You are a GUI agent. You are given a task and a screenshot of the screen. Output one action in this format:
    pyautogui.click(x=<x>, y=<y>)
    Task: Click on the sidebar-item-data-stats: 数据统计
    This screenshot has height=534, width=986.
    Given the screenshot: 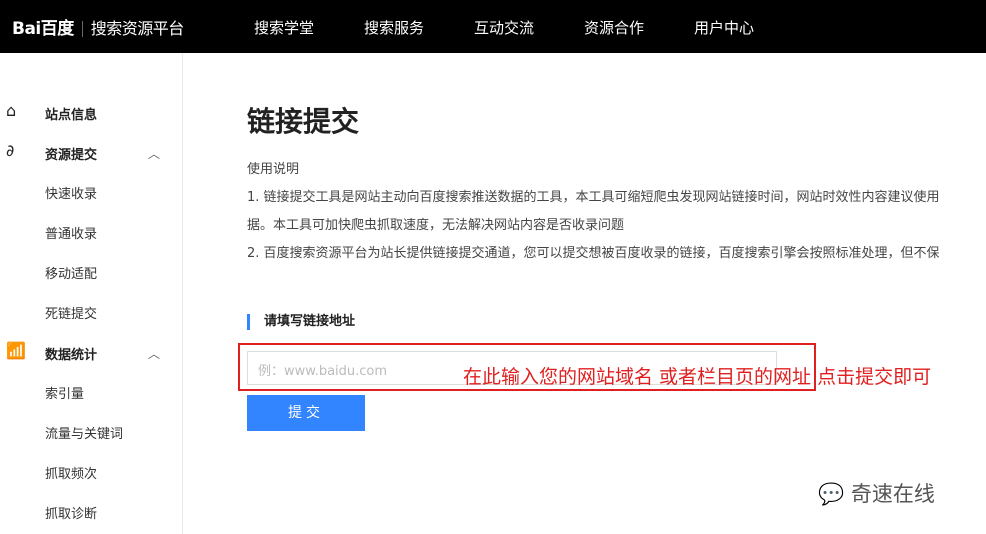 What is the action you would take?
    pyautogui.click(x=71, y=353)
    